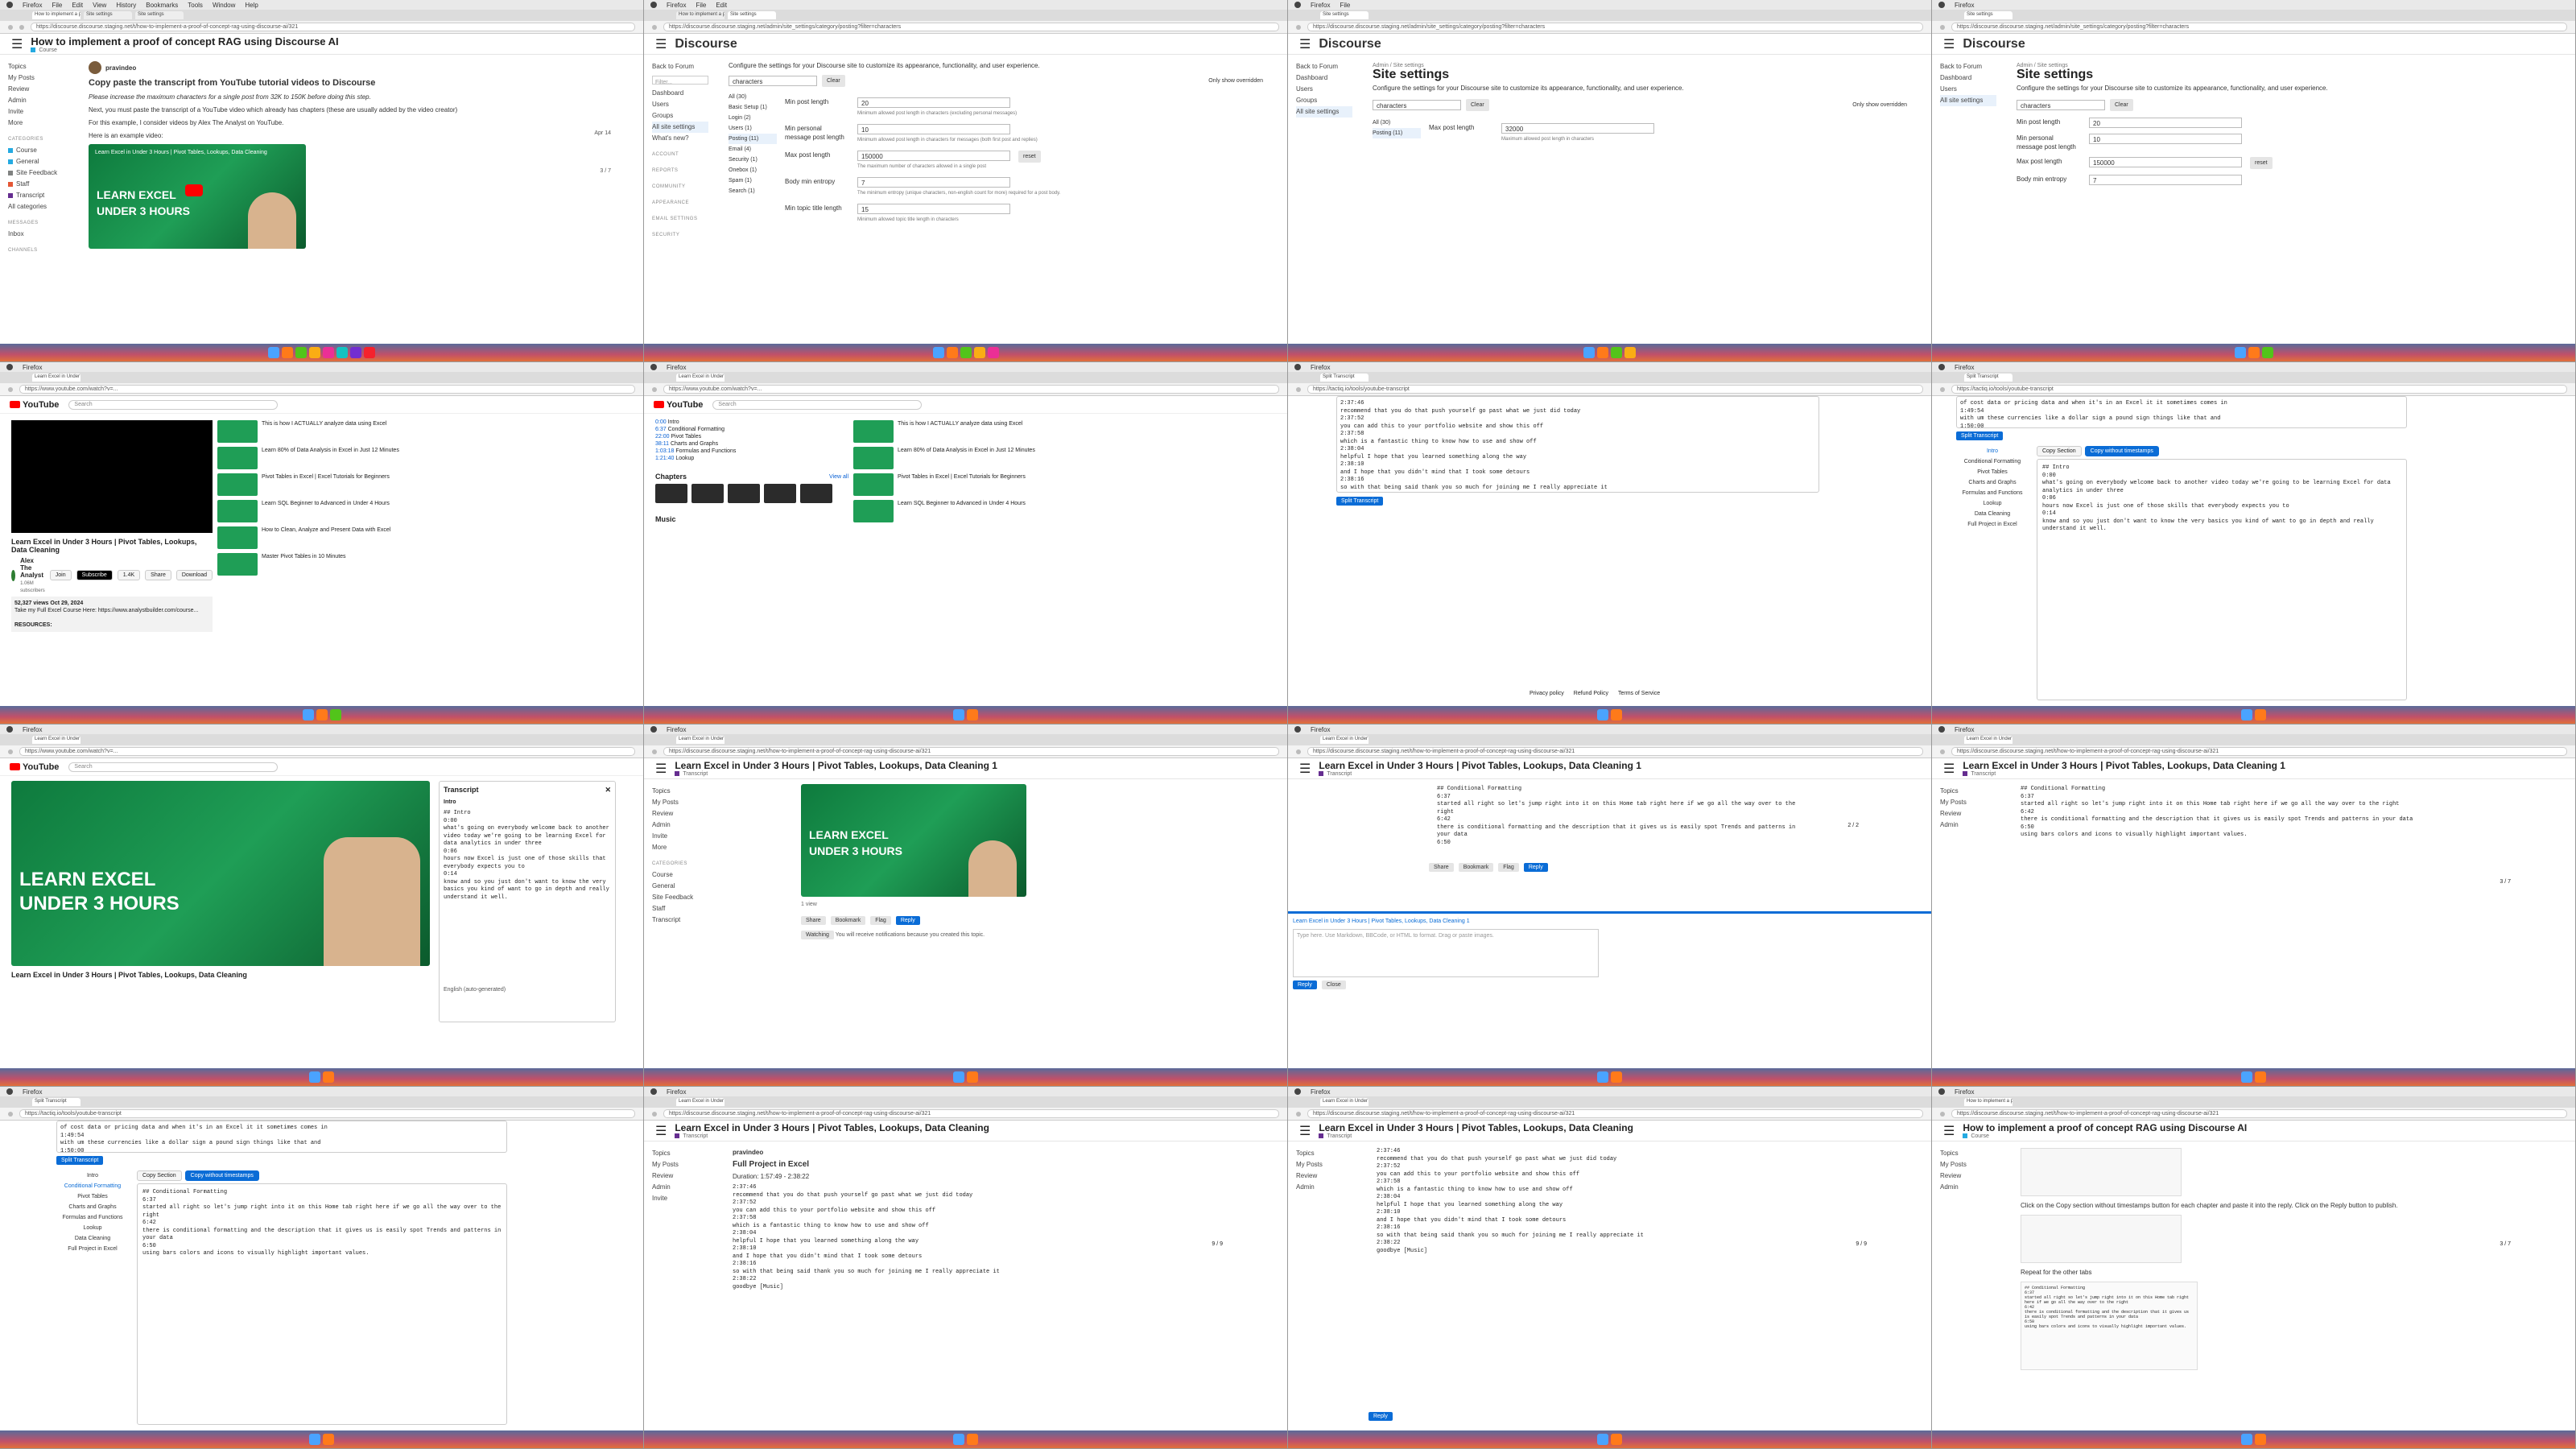 The height and width of the screenshot is (1449, 2576). I want to click on sidebar-category-course: Course, so click(36, 150).